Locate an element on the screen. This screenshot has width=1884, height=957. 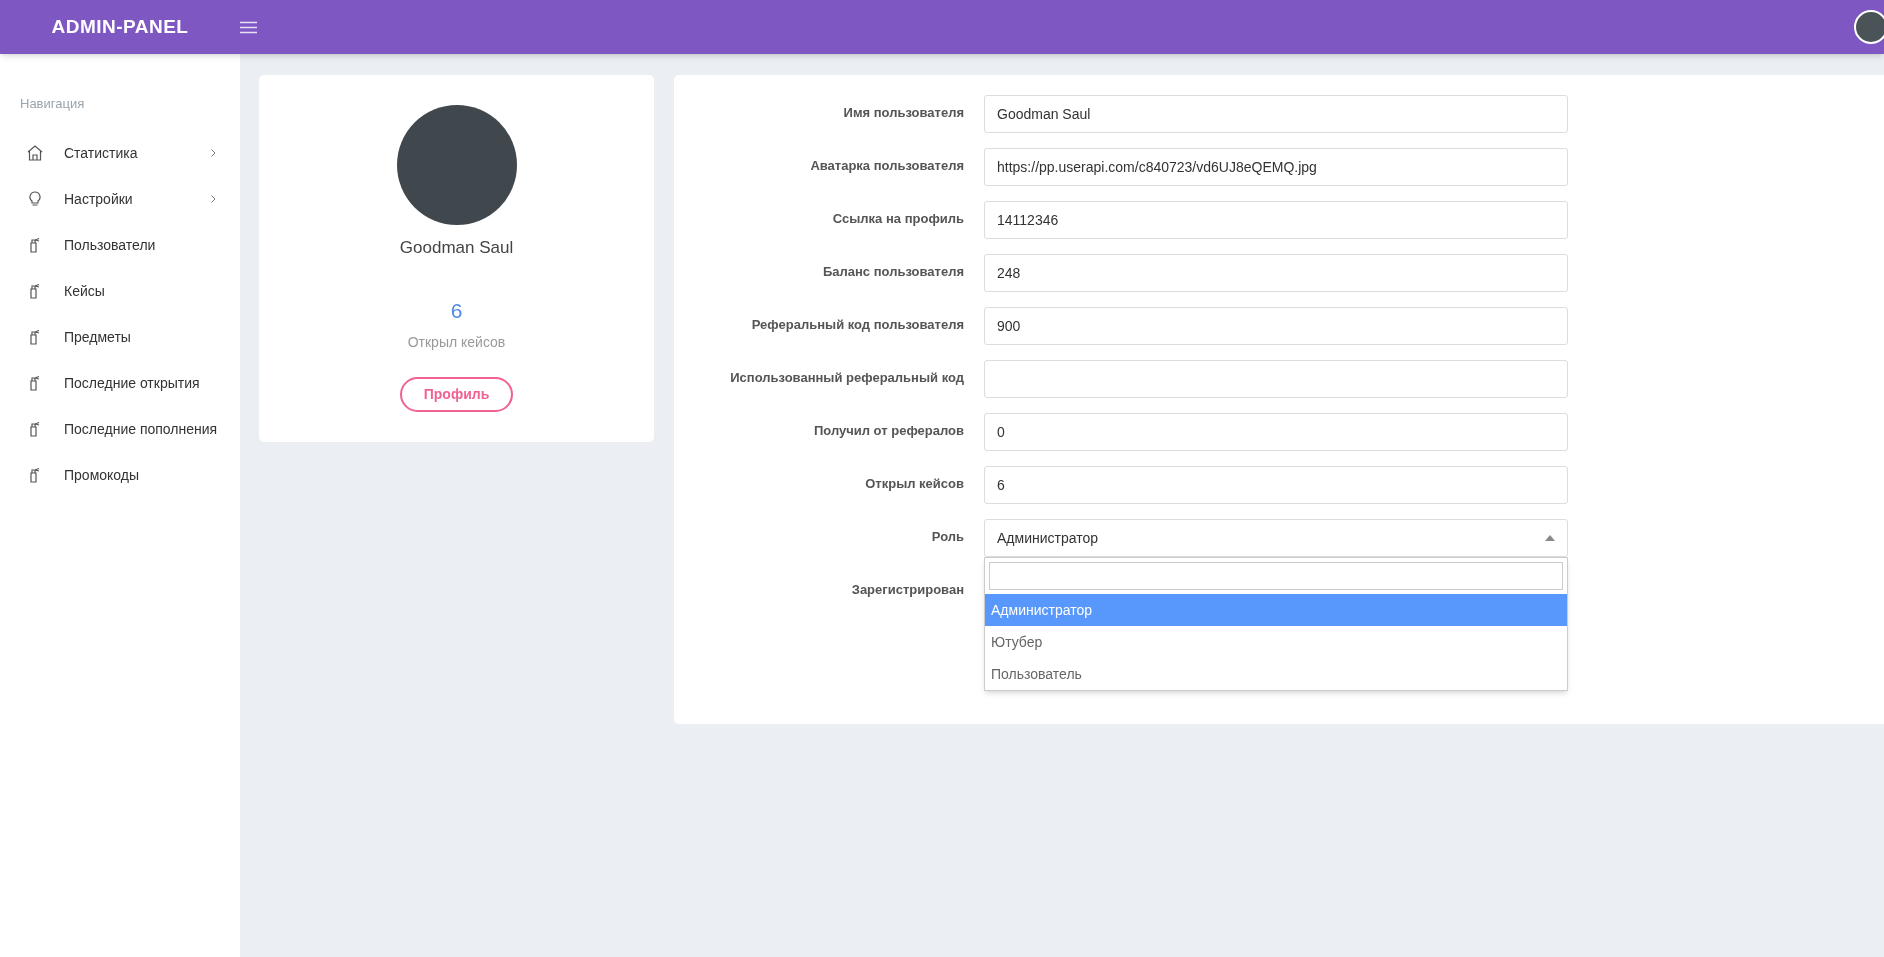
field-label: Реферальный код пользователя is located at coordinates (857, 325).